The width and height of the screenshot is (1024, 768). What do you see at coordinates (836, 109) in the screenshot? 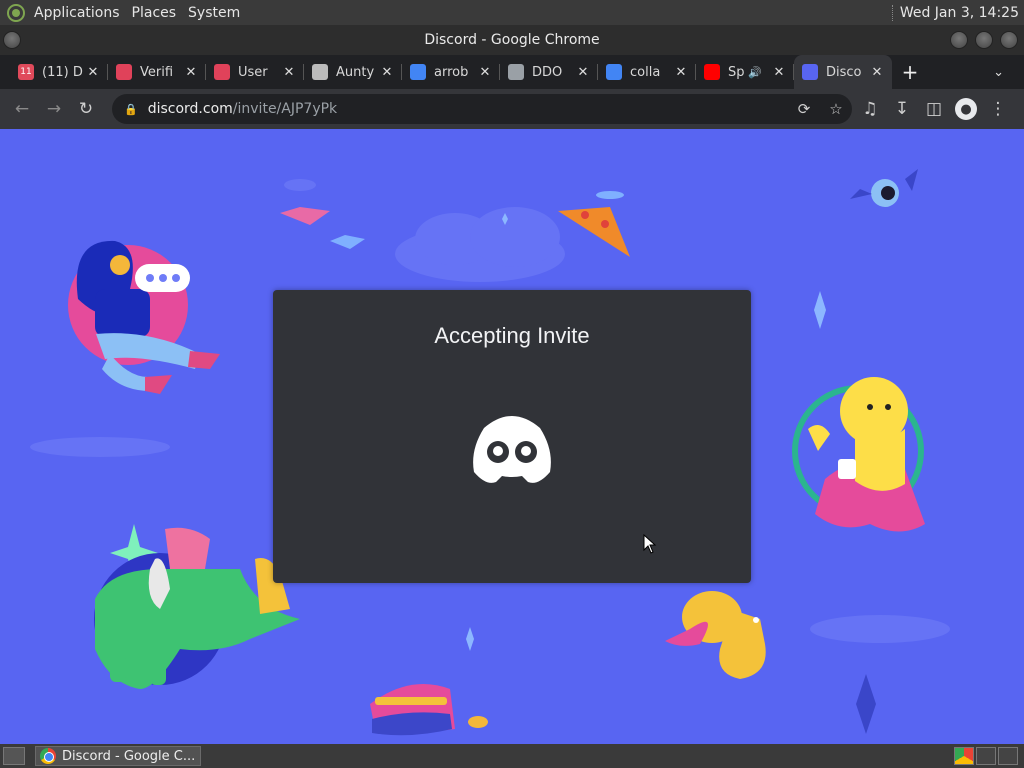
I see `bookmark-star-icon: ☆` at bounding box center [836, 109].